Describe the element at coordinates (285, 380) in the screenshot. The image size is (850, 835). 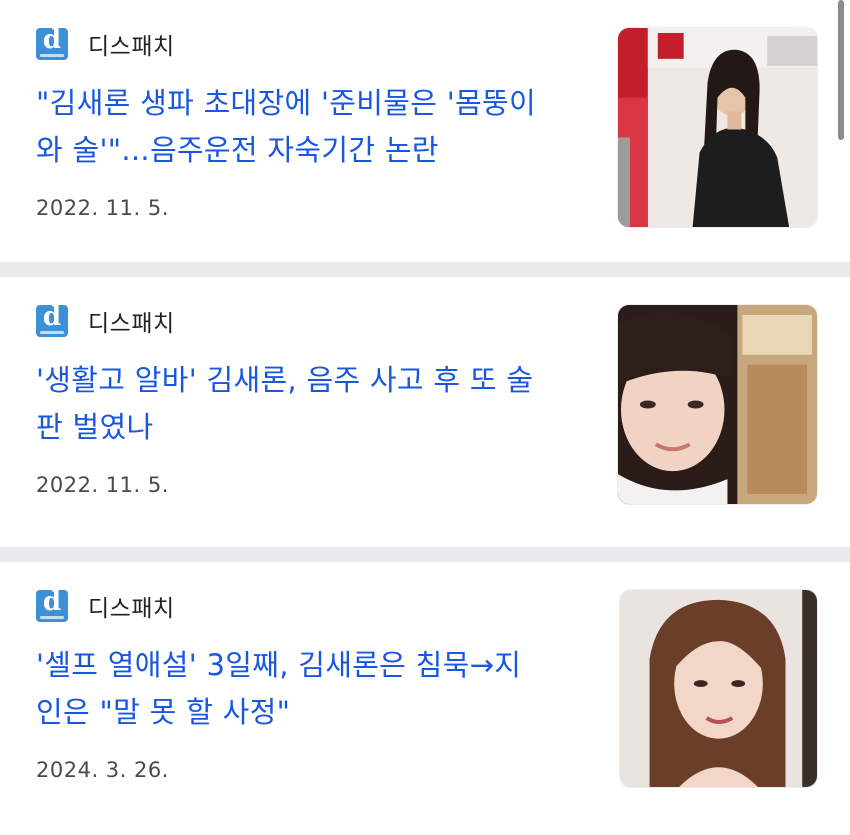
I see `headline-line: '생활고 알바' 김새론, 음주 사고 후 또 술` at that location.